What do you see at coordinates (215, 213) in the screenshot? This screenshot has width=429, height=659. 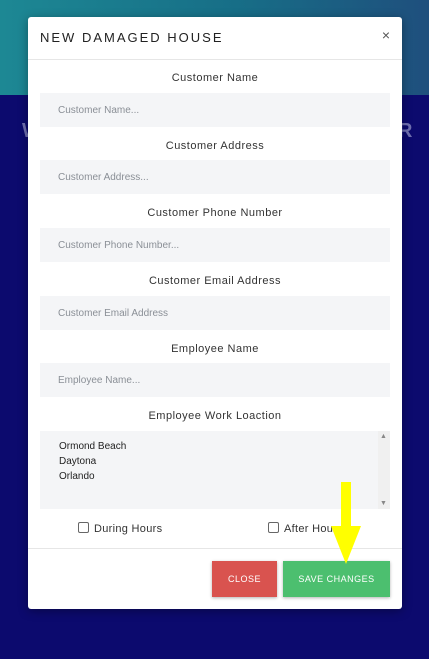 I see `customer-phone-label: Customer Phone Number` at bounding box center [215, 213].